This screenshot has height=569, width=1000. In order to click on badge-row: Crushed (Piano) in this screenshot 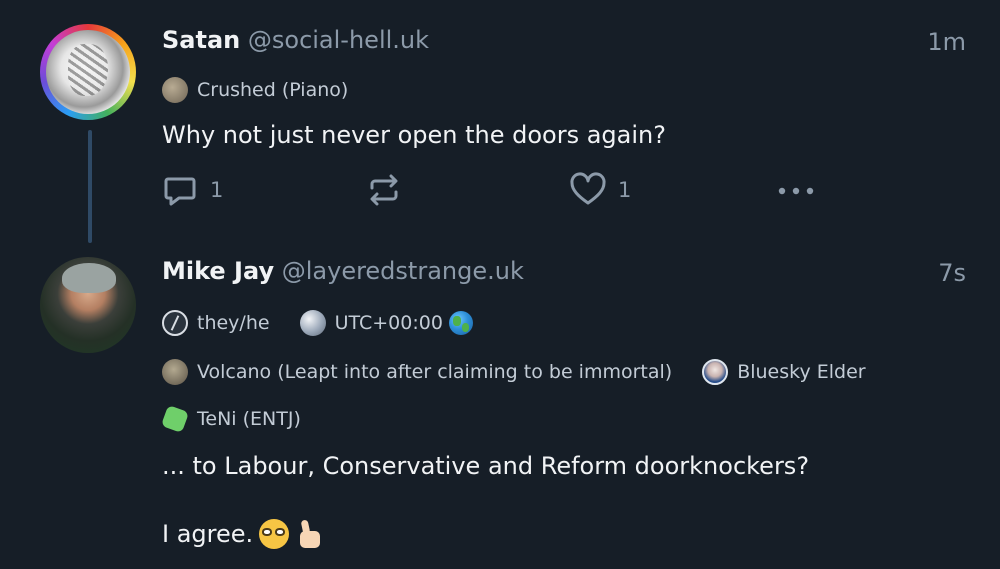, I will do `click(270, 90)`.